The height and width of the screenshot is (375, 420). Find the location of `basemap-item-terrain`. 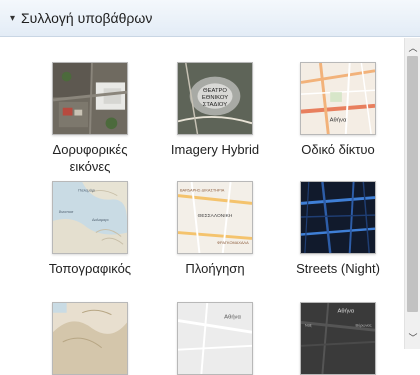

basemap-item-terrain is located at coordinates (90, 338).